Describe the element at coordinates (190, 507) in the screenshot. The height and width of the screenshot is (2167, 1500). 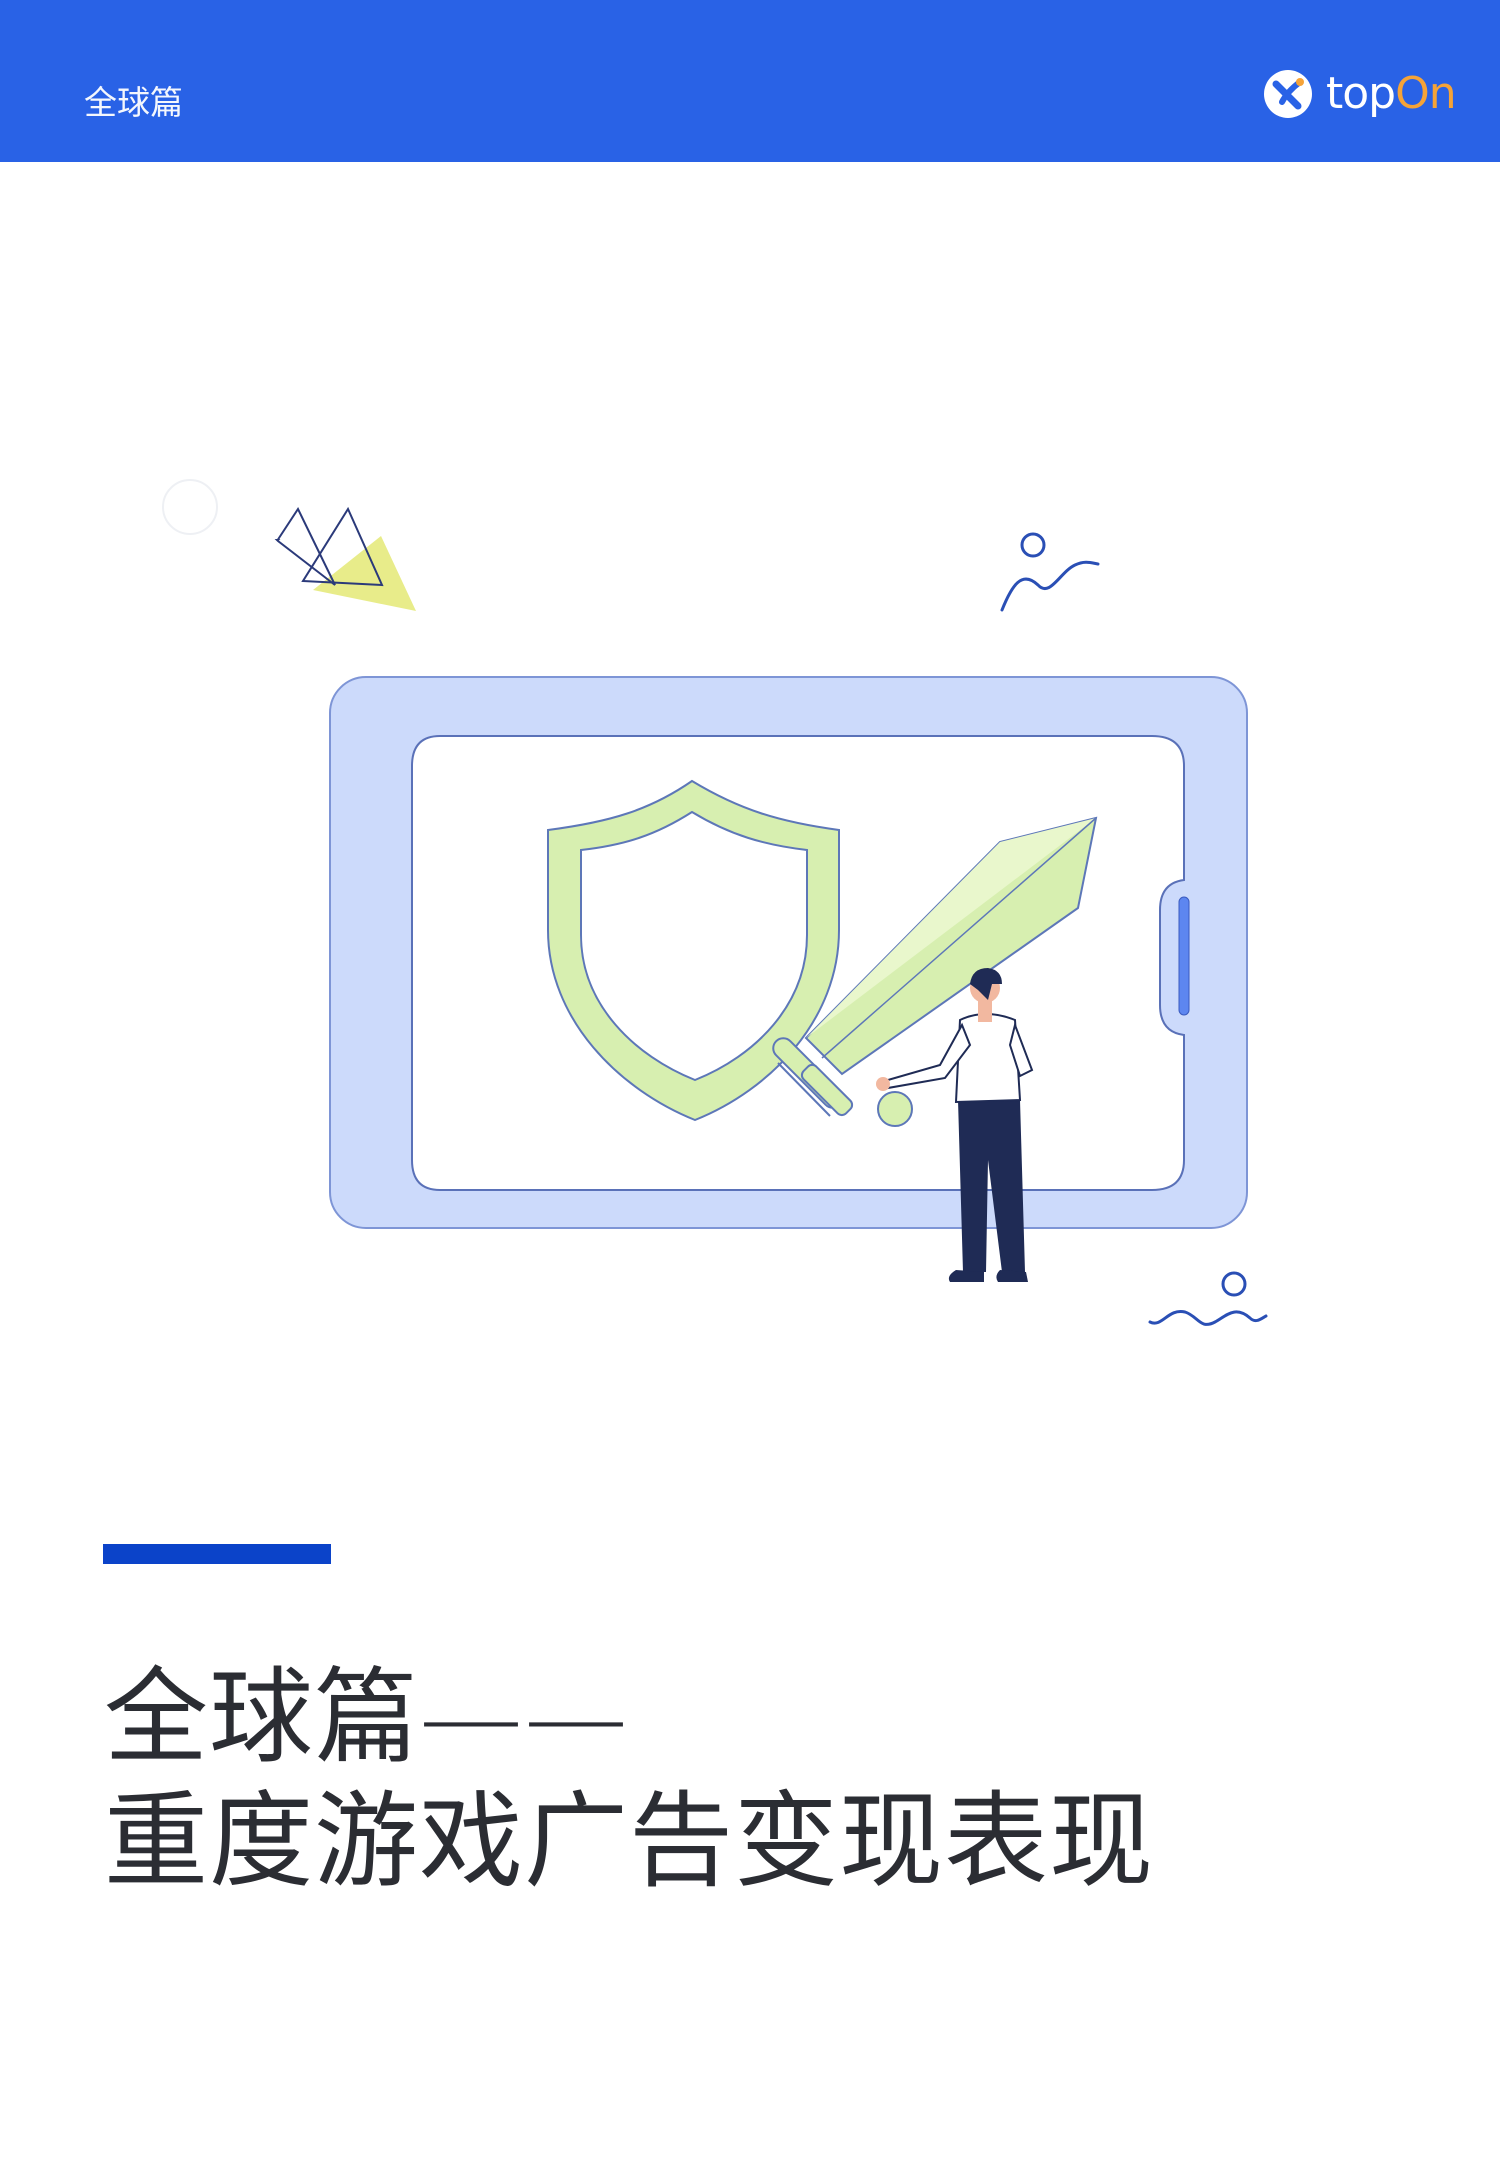
I see `decor-circle` at that location.